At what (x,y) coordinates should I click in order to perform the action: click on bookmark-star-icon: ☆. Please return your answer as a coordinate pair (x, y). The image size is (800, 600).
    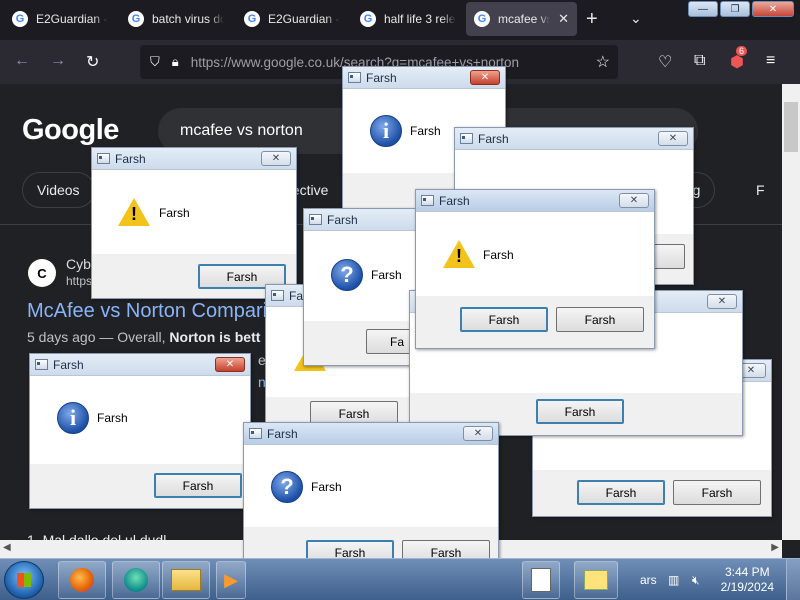
    Looking at the image, I should click on (603, 62).